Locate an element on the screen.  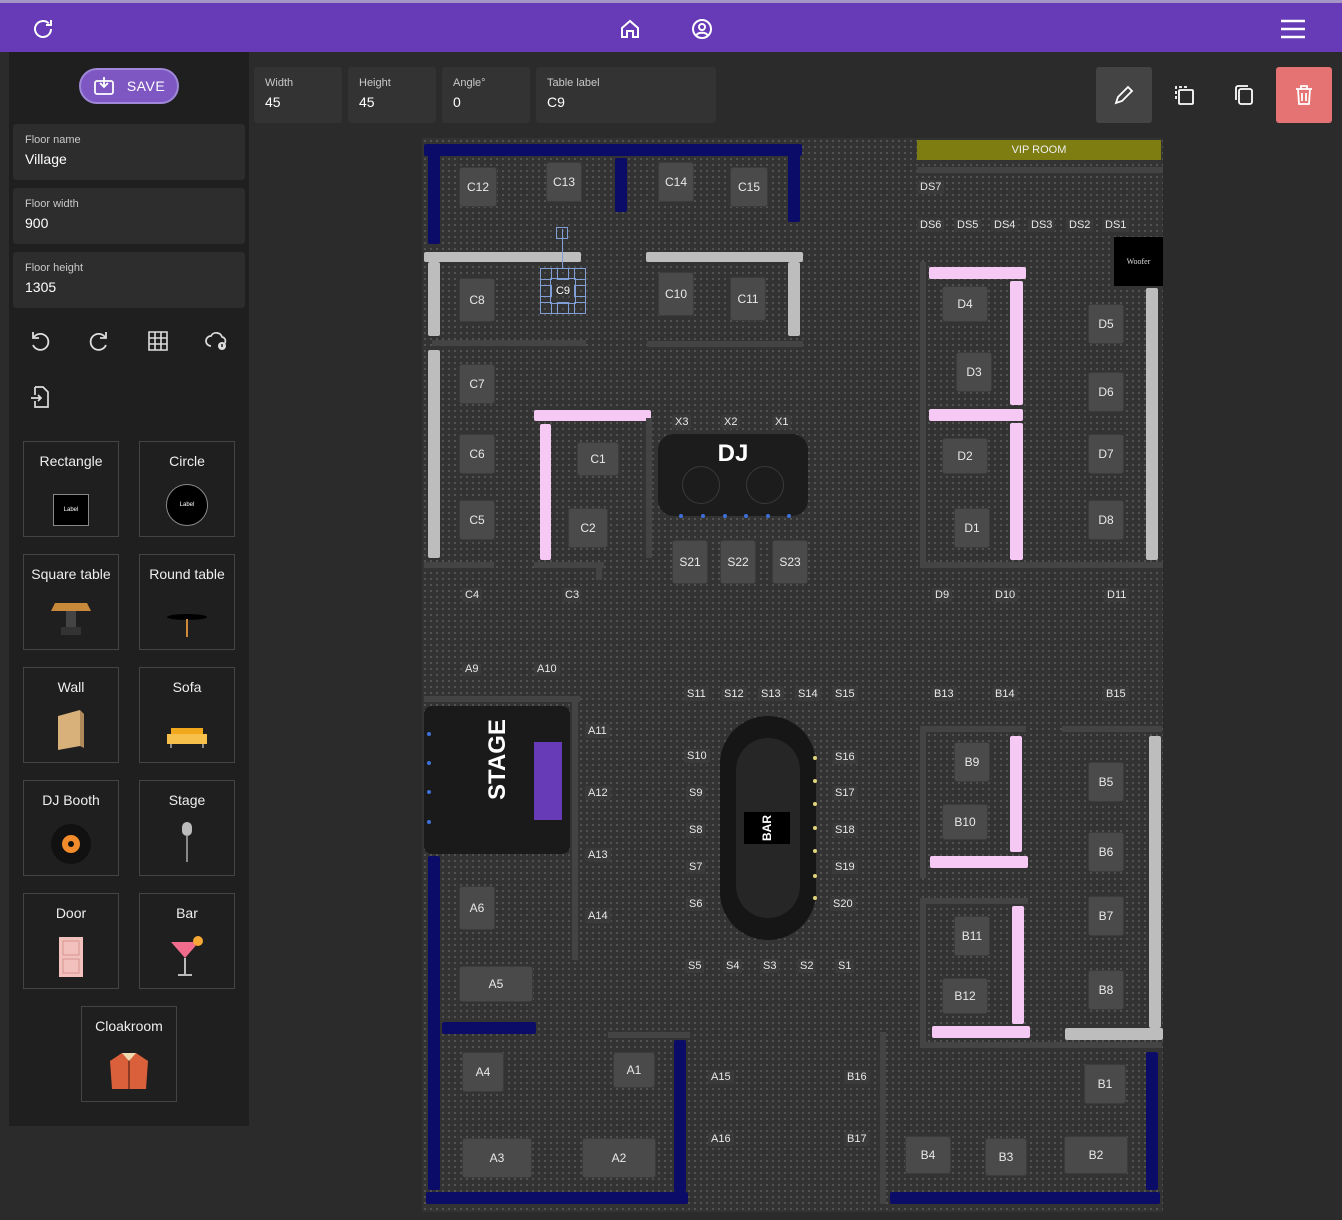
table-d5: D5 is located at coordinates (1106, 324).